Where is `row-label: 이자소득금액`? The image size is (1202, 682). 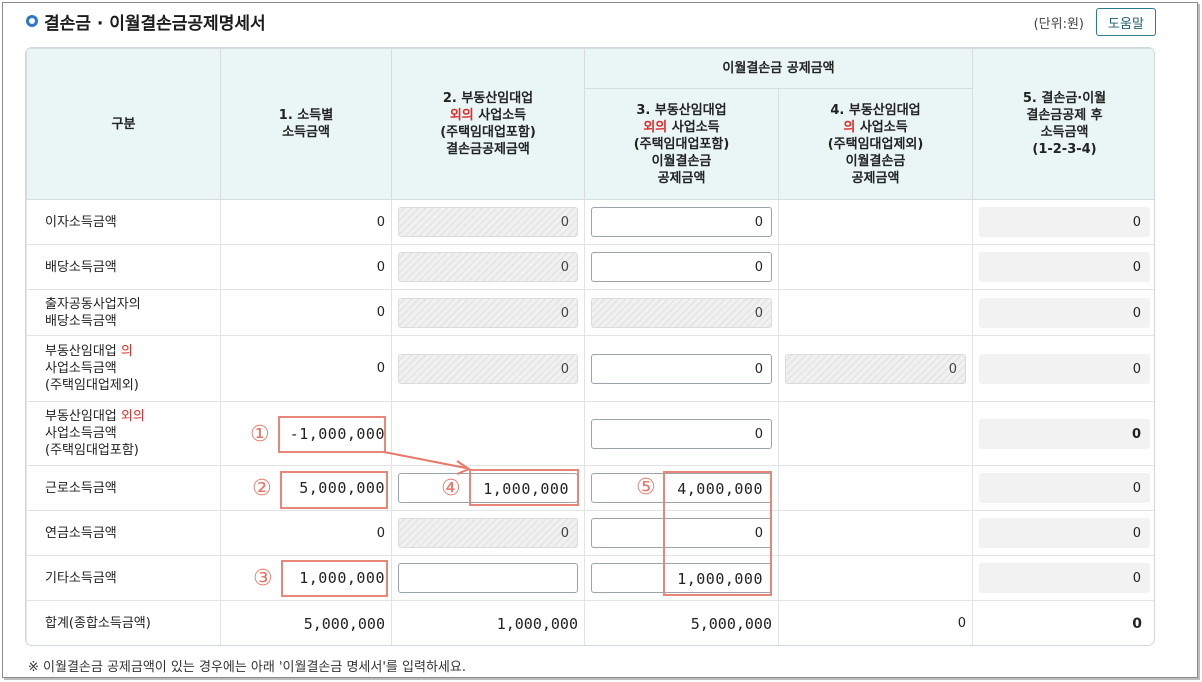 row-label: 이자소득금액 is located at coordinates (123, 222).